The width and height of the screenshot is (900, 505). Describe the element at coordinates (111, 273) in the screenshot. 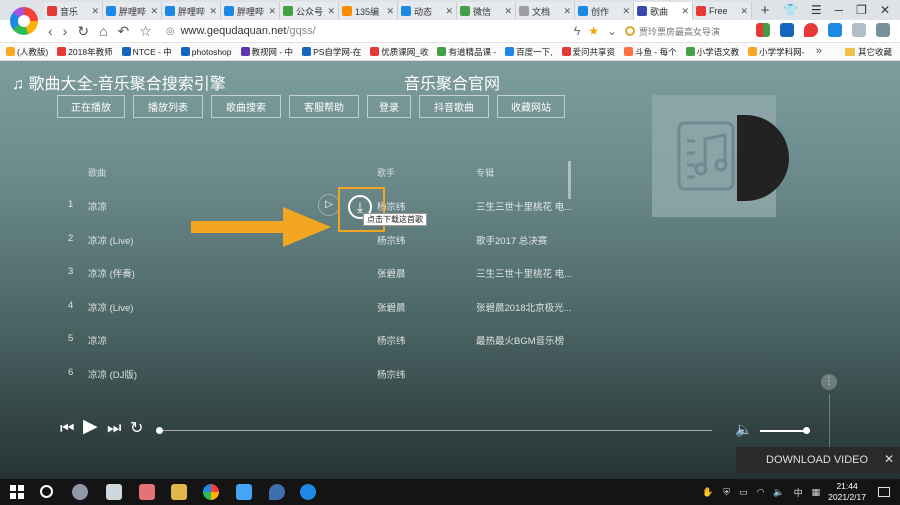

I see `song-title: 凉凉 (伴奏)` at that location.